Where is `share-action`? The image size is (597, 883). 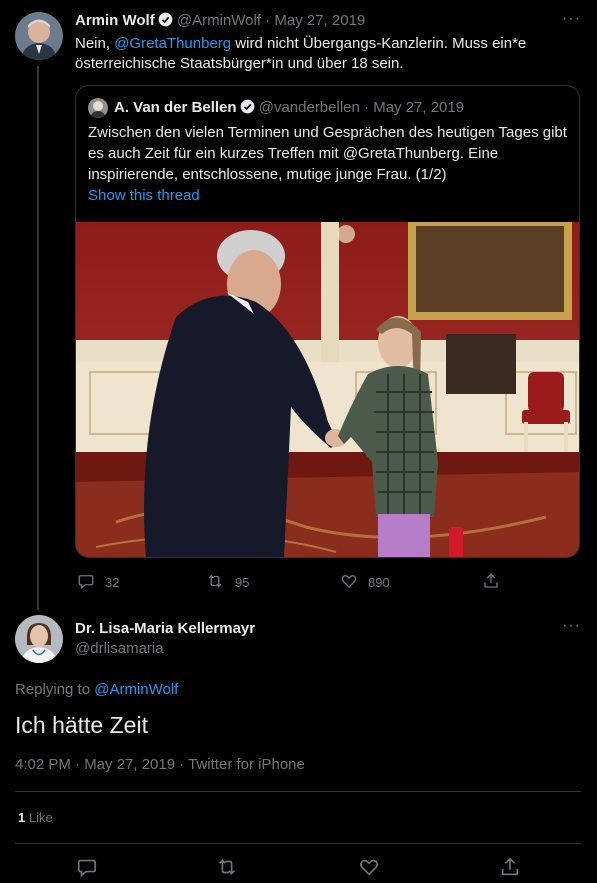
share-action is located at coordinates (491, 582).